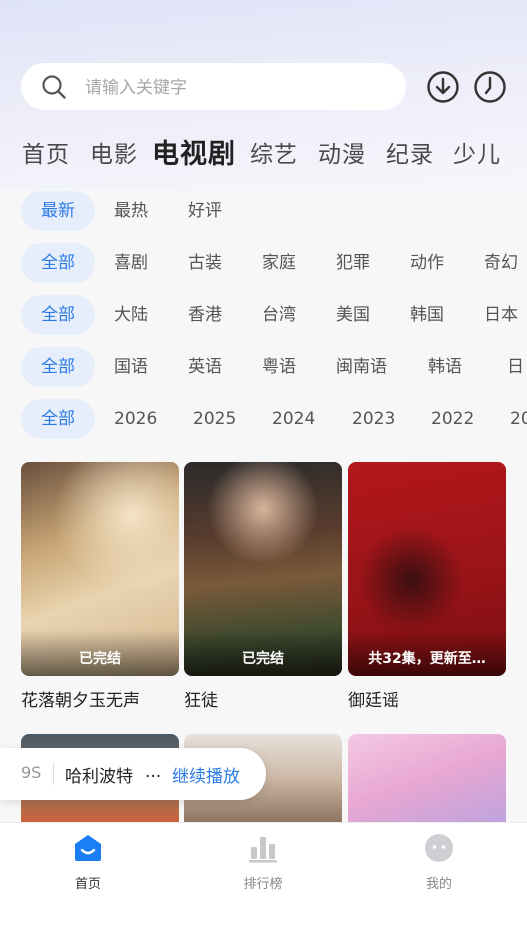 Image resolution: width=527 pixels, height=937 pixels. Describe the element at coordinates (274, 152) in the screenshot. I see `tab-variety: 综艺` at that location.